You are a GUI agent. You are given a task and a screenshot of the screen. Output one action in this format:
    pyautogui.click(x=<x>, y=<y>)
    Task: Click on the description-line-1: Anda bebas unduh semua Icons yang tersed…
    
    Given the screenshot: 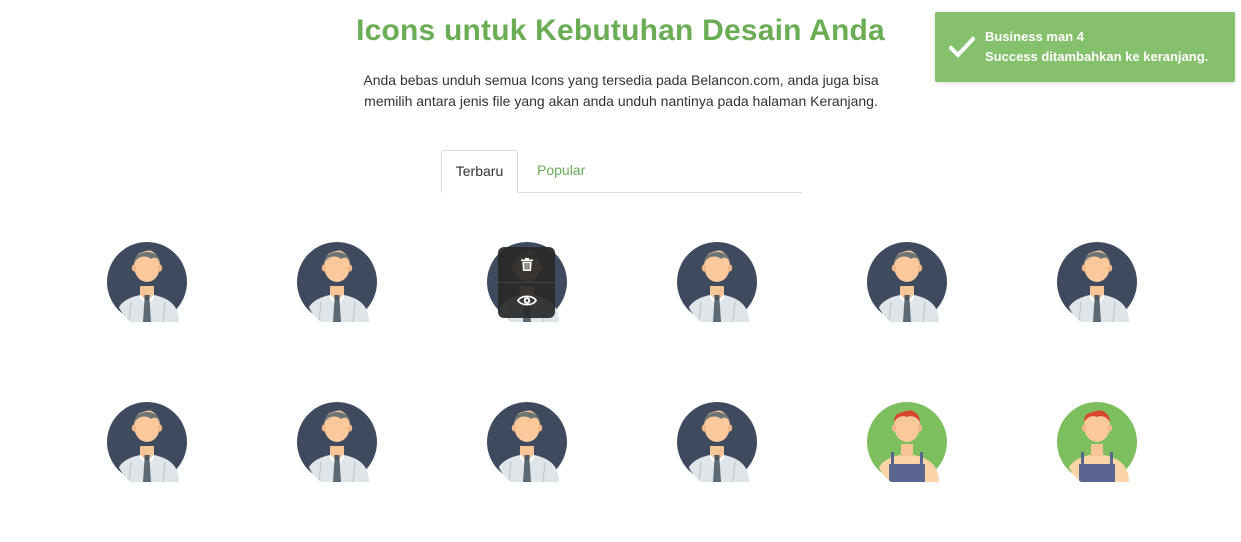 What is the action you would take?
    pyautogui.click(x=621, y=80)
    